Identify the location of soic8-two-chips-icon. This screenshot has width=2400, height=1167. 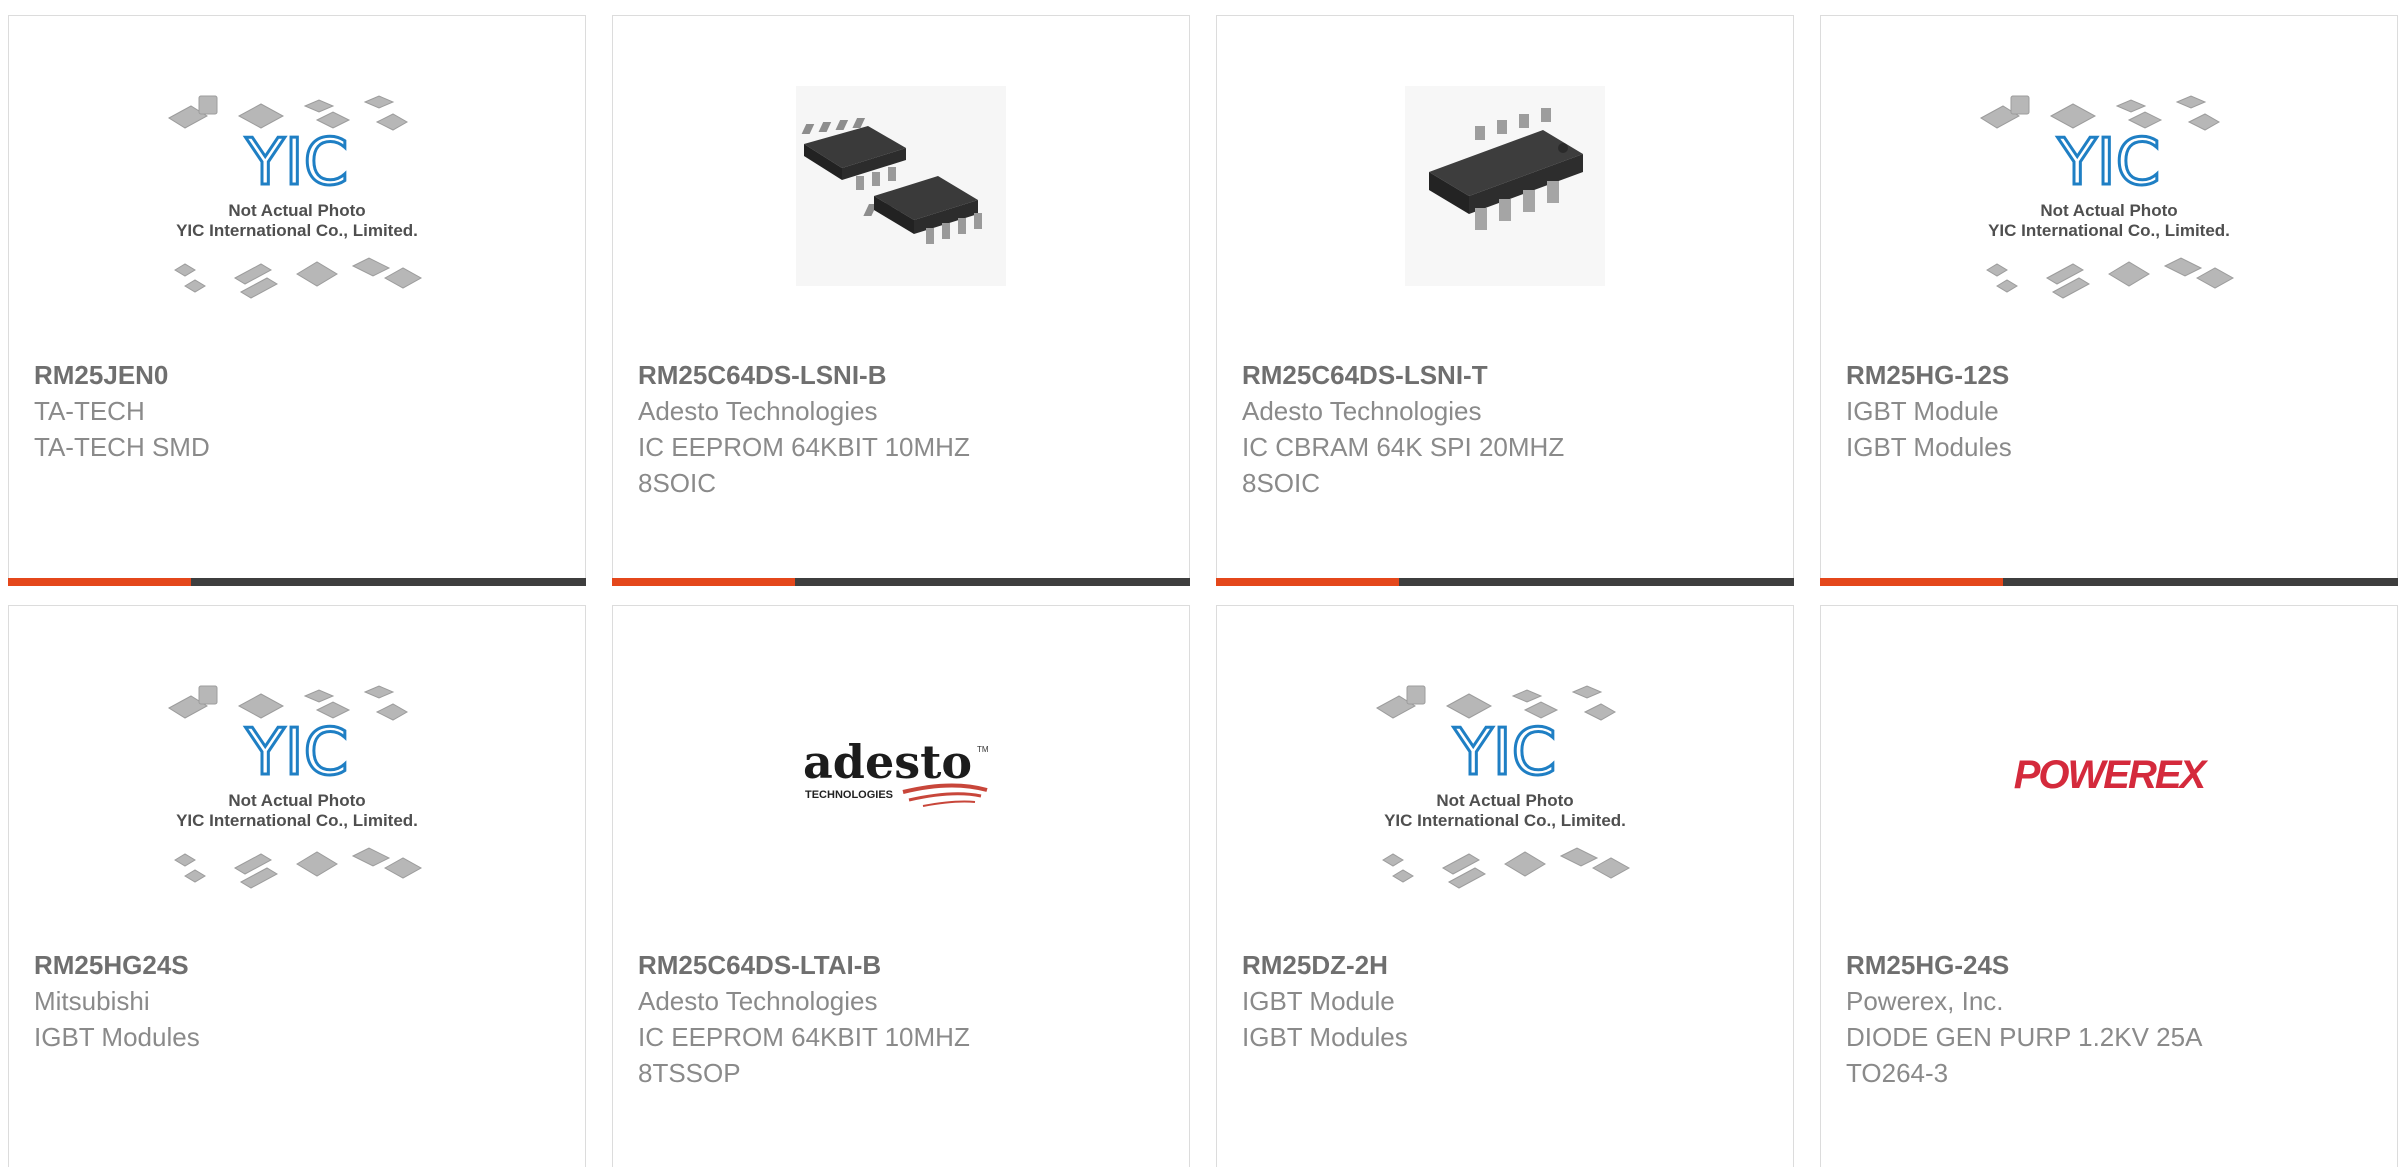
(901, 186).